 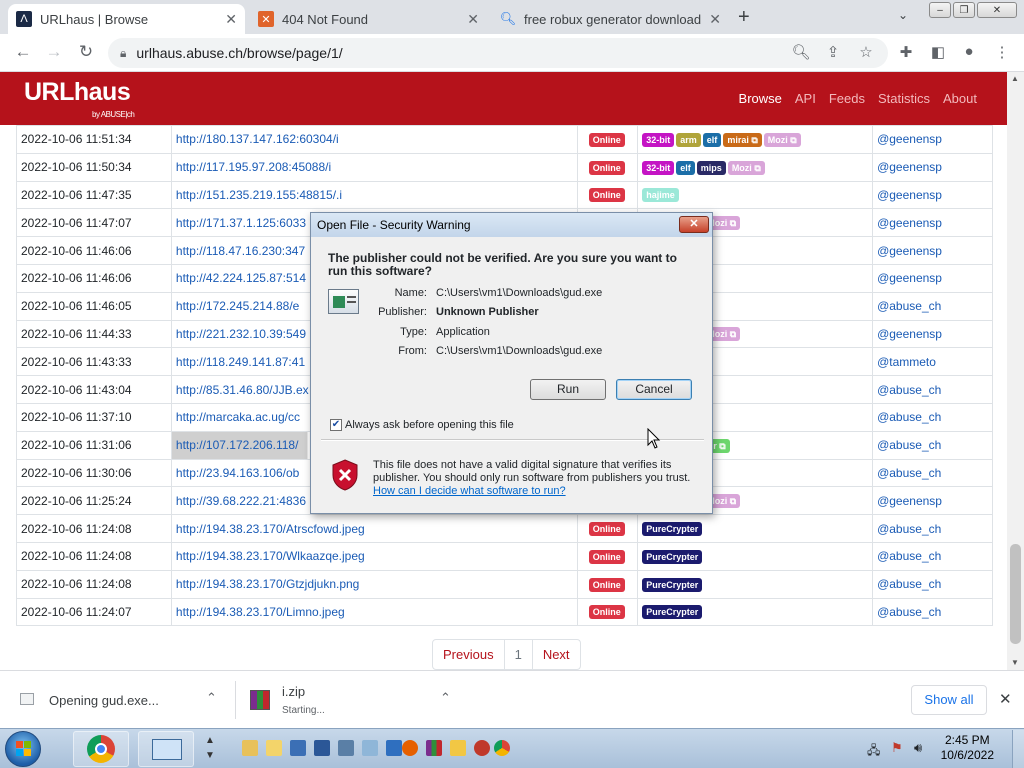 What do you see at coordinates (502, 748) in the screenshot?
I see `chrome-quicklaunch-icon` at bounding box center [502, 748].